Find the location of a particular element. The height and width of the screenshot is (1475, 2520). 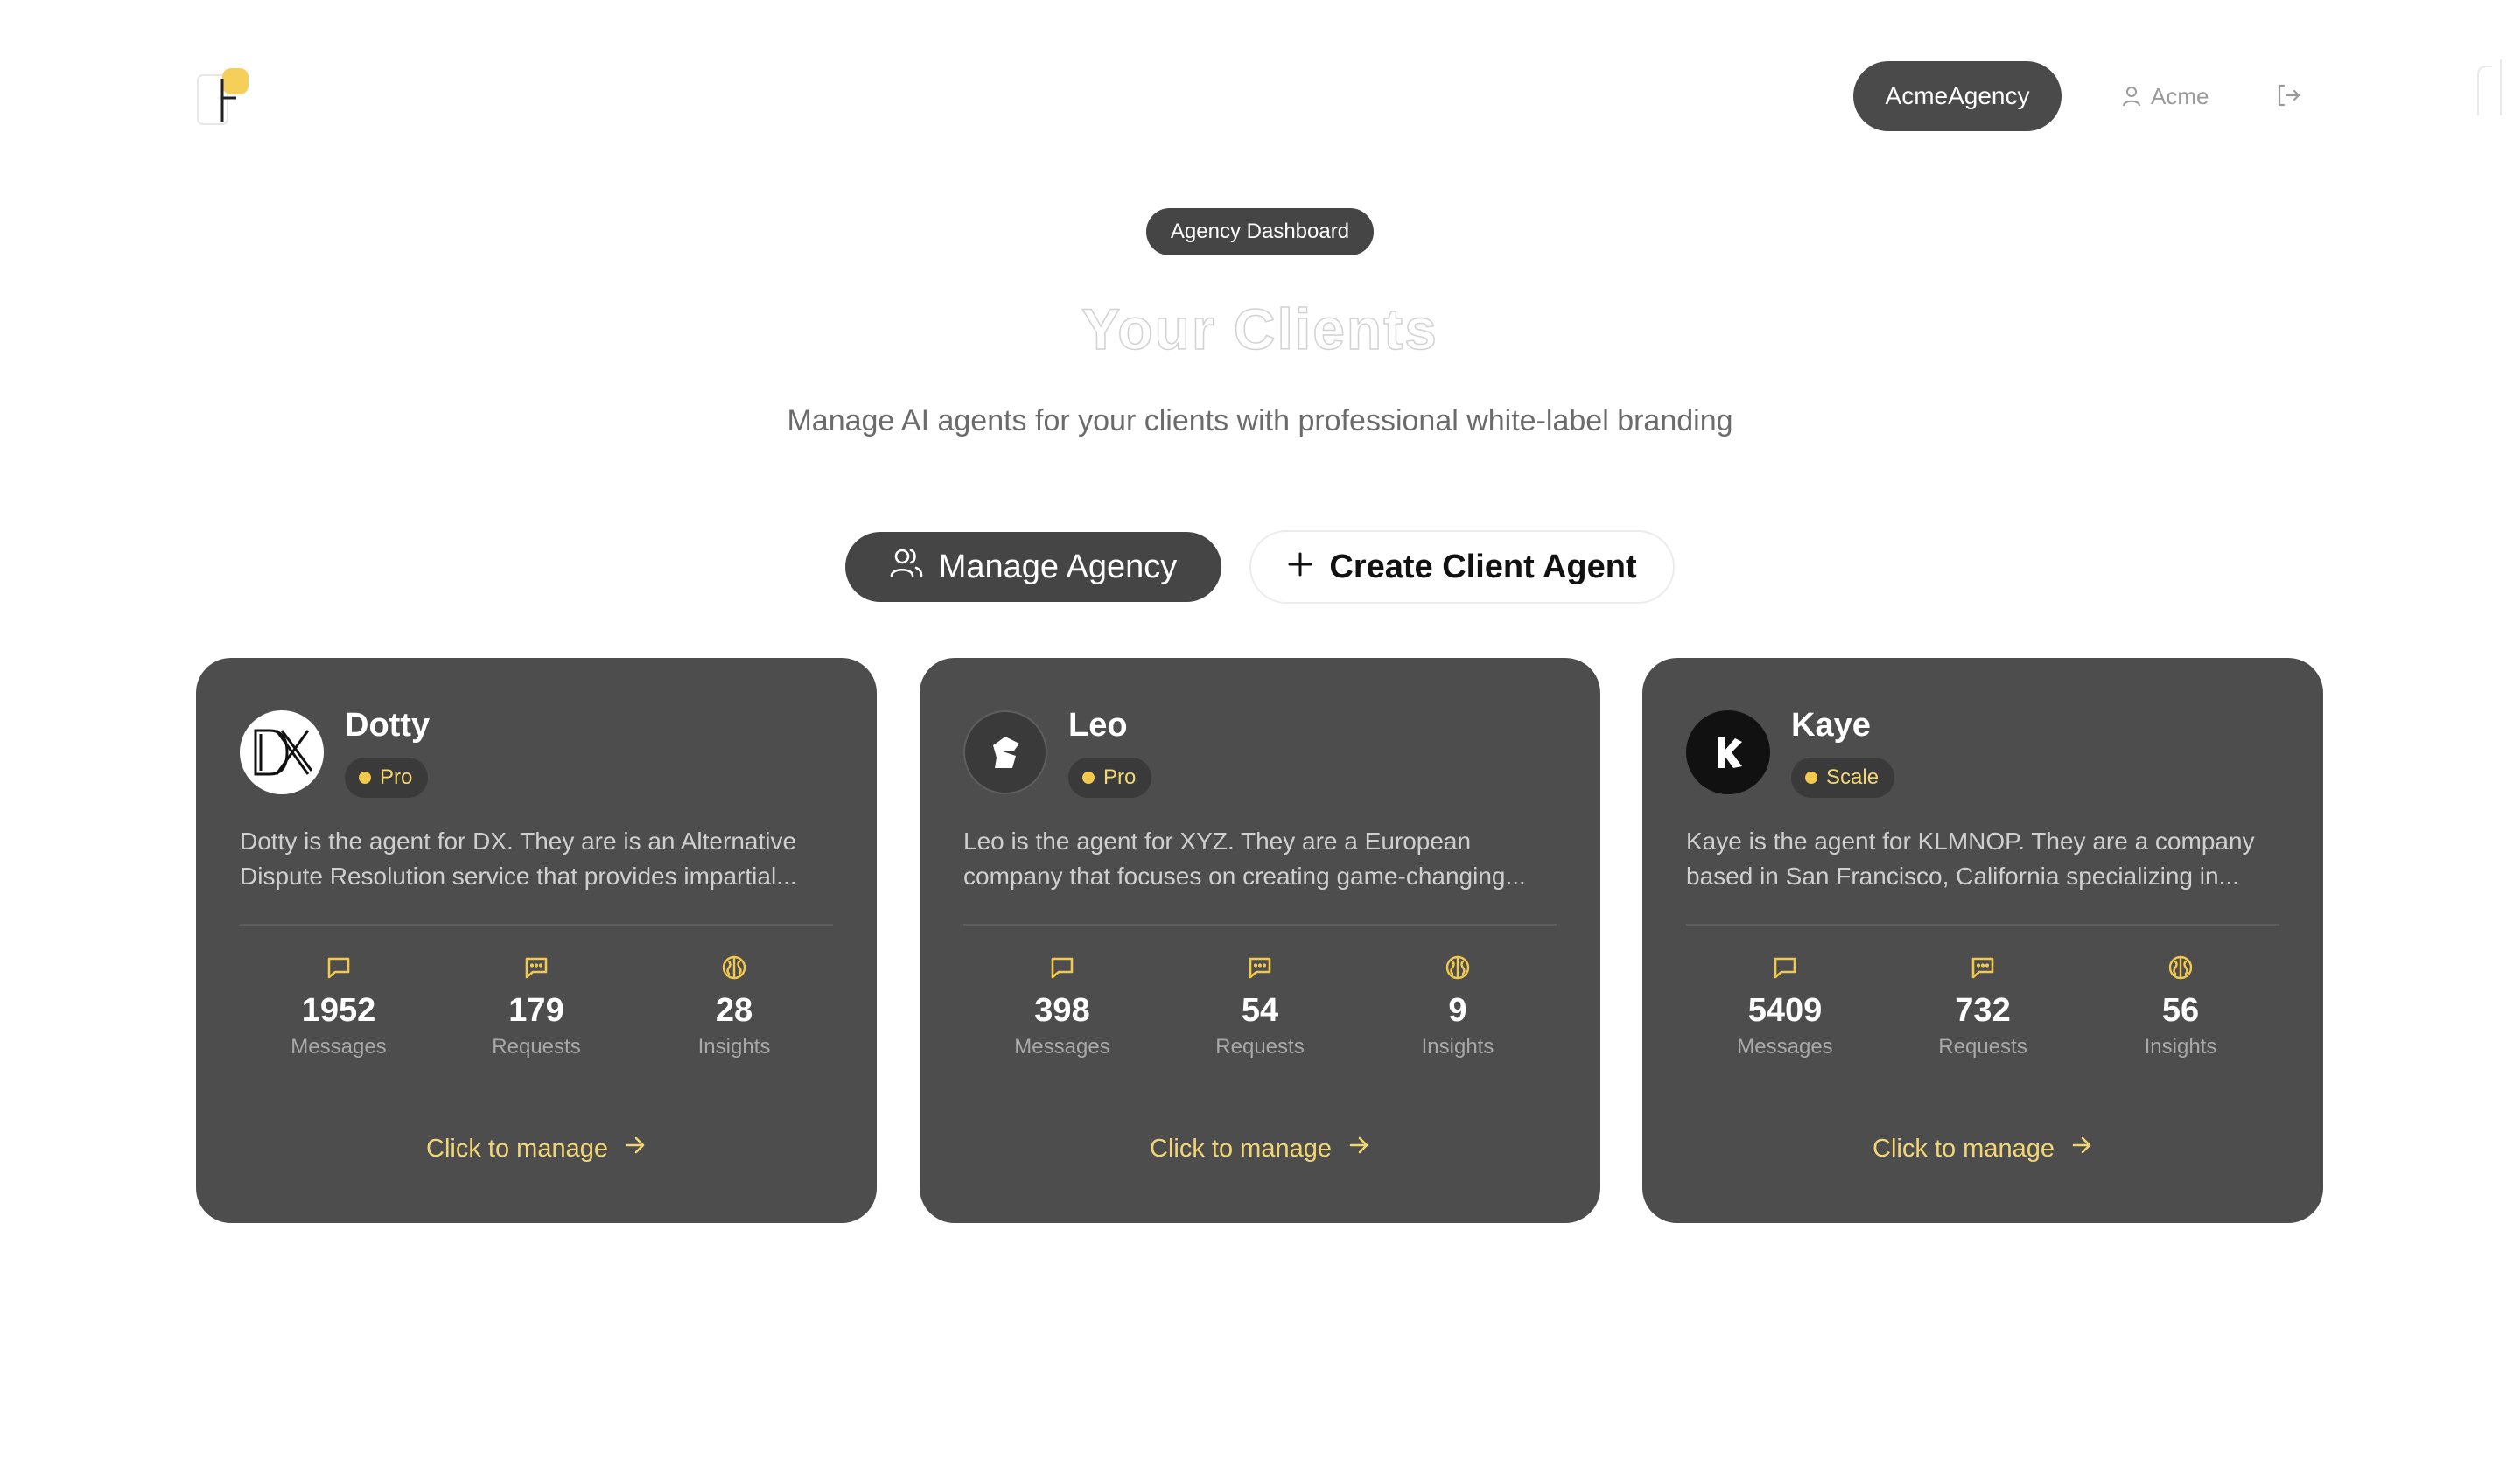

agency-switcher-button: AcmeAgency is located at coordinates (1957, 96).